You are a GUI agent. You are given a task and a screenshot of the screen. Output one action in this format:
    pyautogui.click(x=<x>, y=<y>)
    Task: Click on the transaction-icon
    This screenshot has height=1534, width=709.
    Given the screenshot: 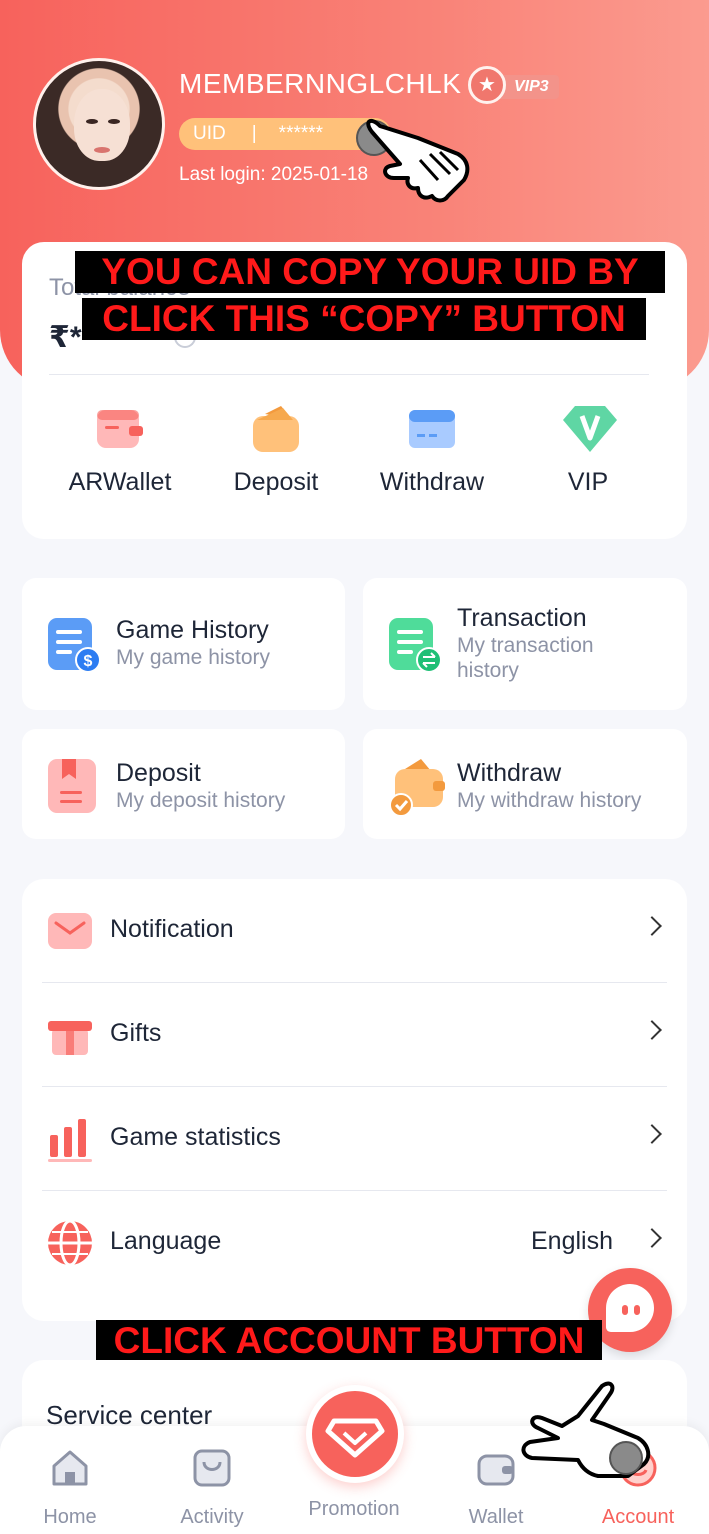 What is the action you would take?
    pyautogui.click(x=414, y=644)
    